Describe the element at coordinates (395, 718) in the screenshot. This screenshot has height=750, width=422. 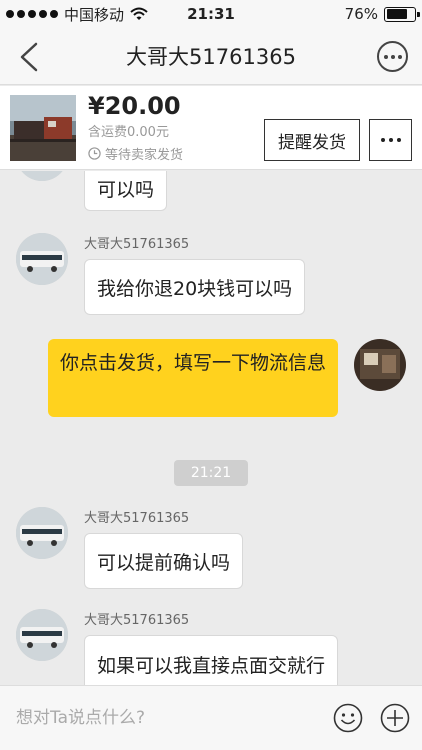
I see `plus-circle-icon` at that location.